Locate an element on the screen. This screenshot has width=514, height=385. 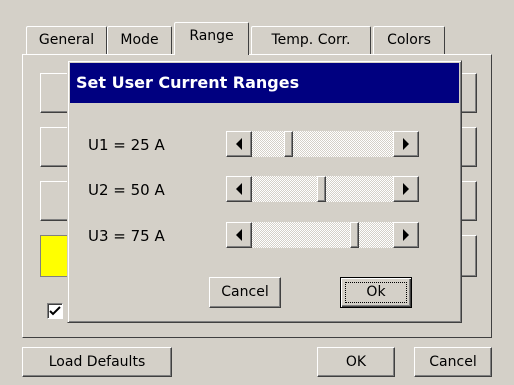
u1-decrement-button is located at coordinates (239, 144).